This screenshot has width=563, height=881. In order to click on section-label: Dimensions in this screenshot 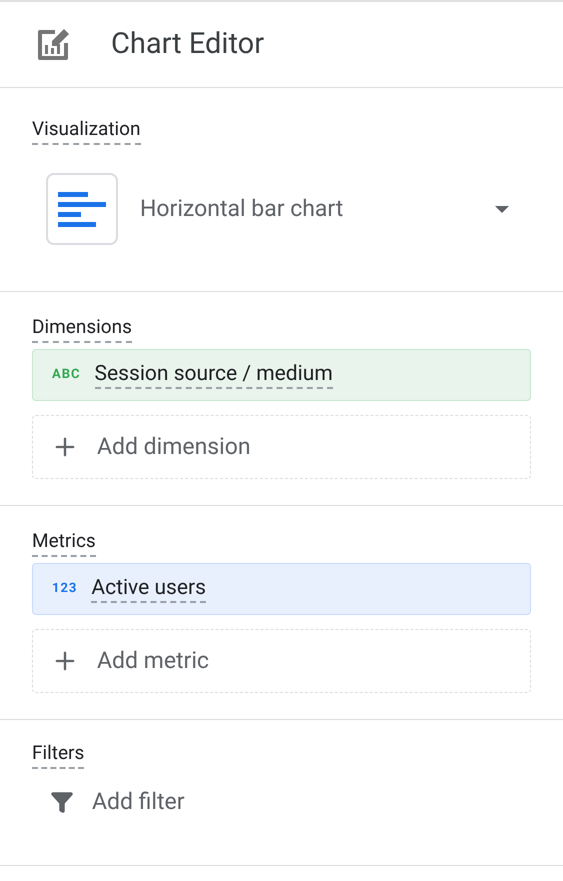, I will do `click(82, 328)`.